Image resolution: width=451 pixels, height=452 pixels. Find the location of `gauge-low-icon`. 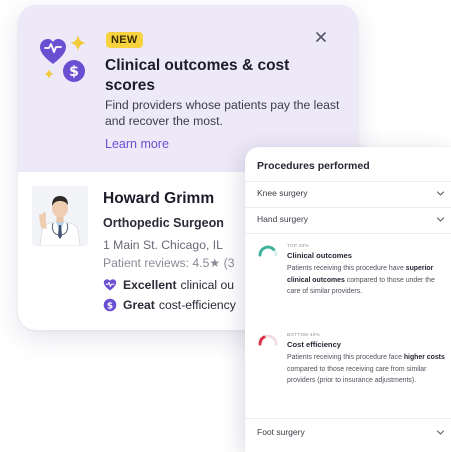

gauge-low-icon is located at coordinates (268, 340).